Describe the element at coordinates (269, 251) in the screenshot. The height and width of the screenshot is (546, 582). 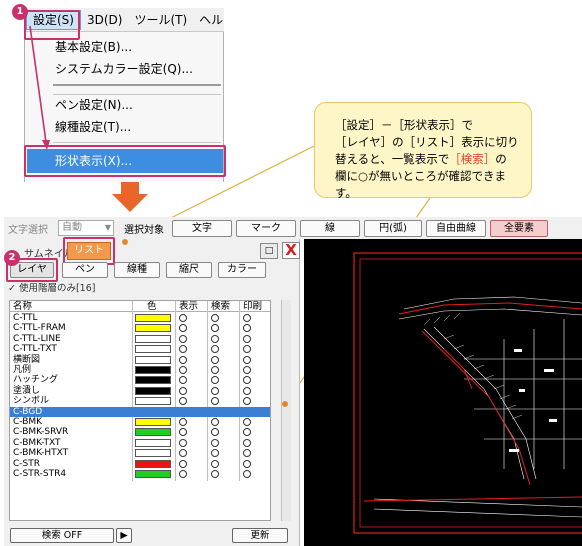
I see `pin-button: □` at that location.